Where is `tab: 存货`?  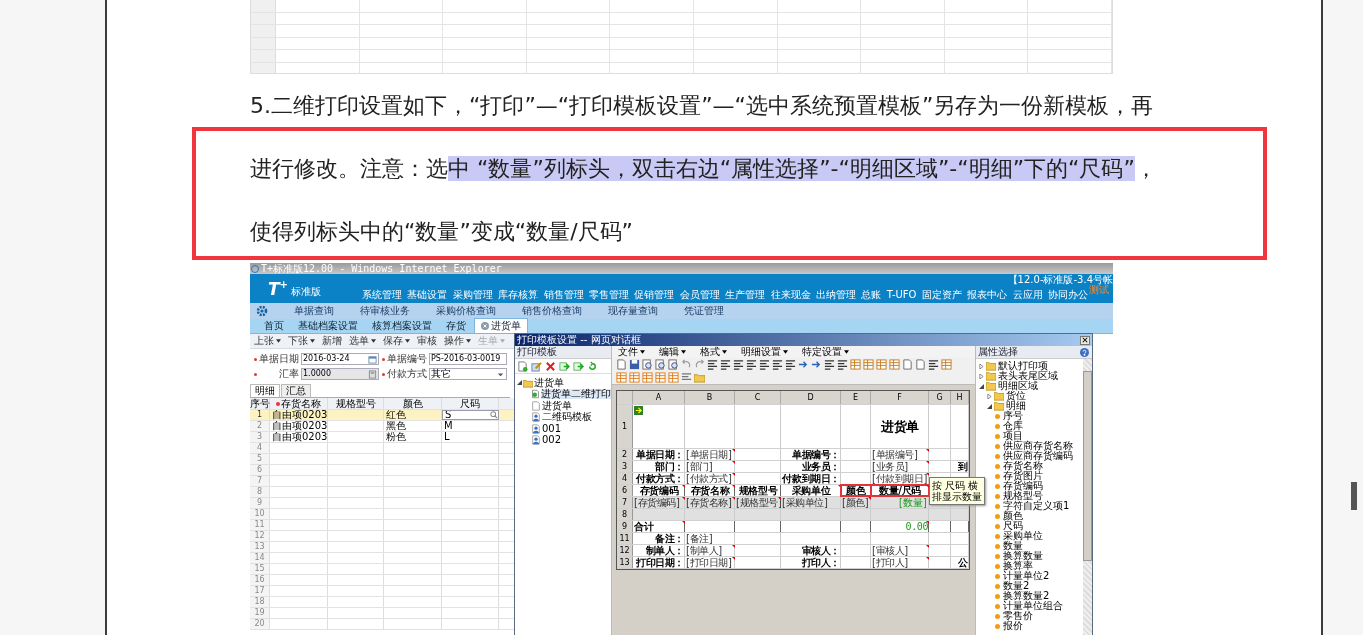 tab: 存货 is located at coordinates (456, 326).